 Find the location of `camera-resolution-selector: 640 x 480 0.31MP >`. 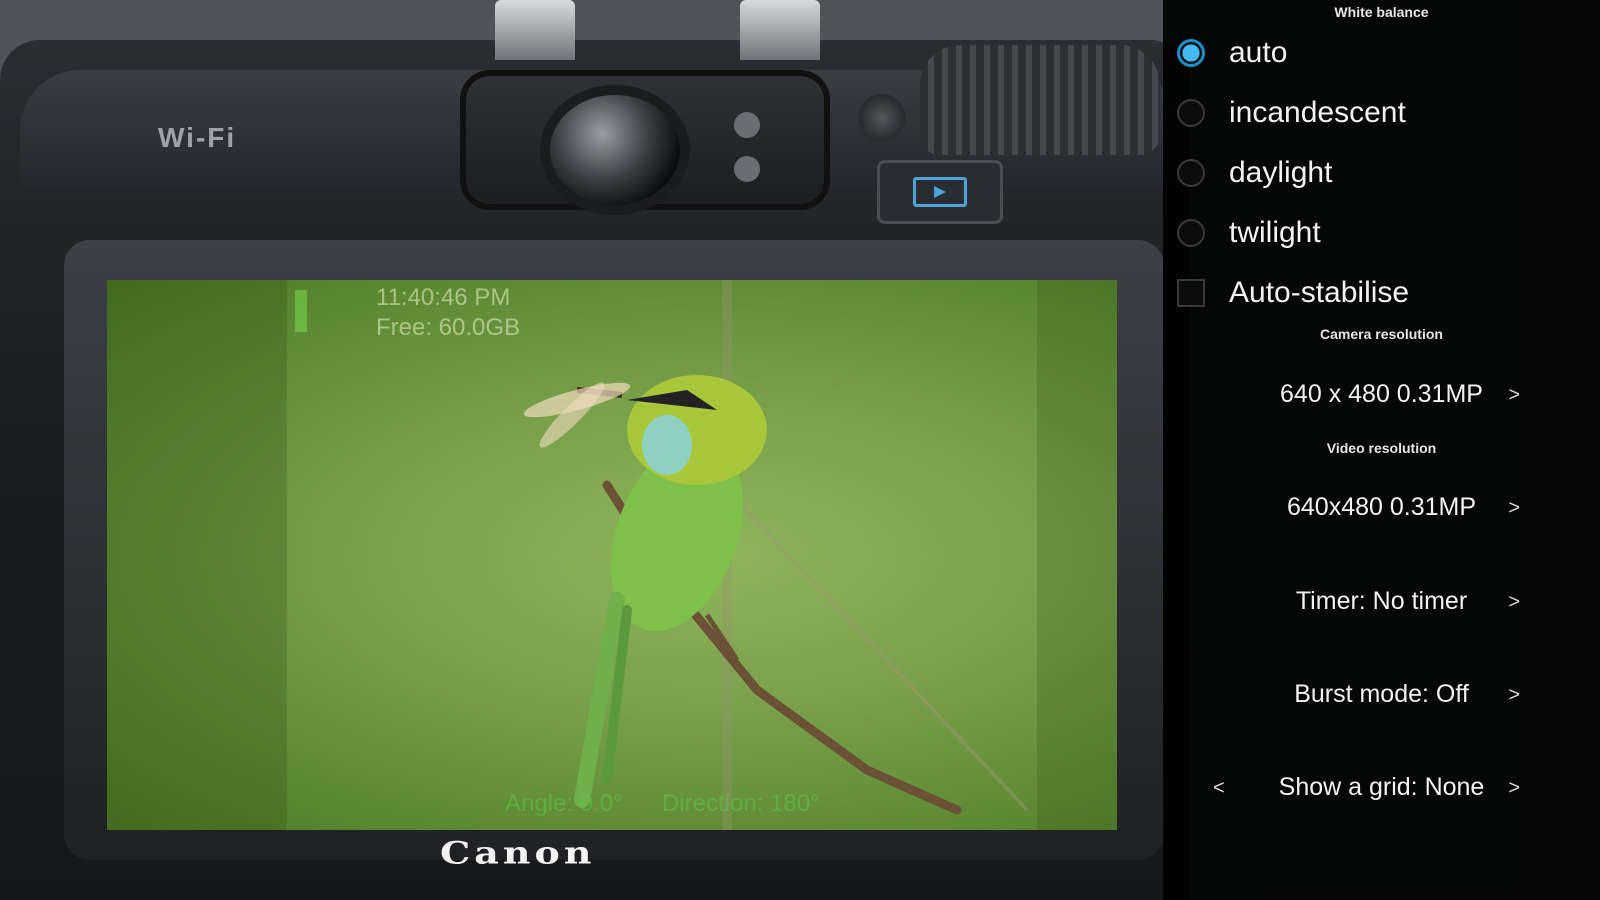

camera-resolution-selector: 640 x 480 0.31MP > is located at coordinates (1381, 395).